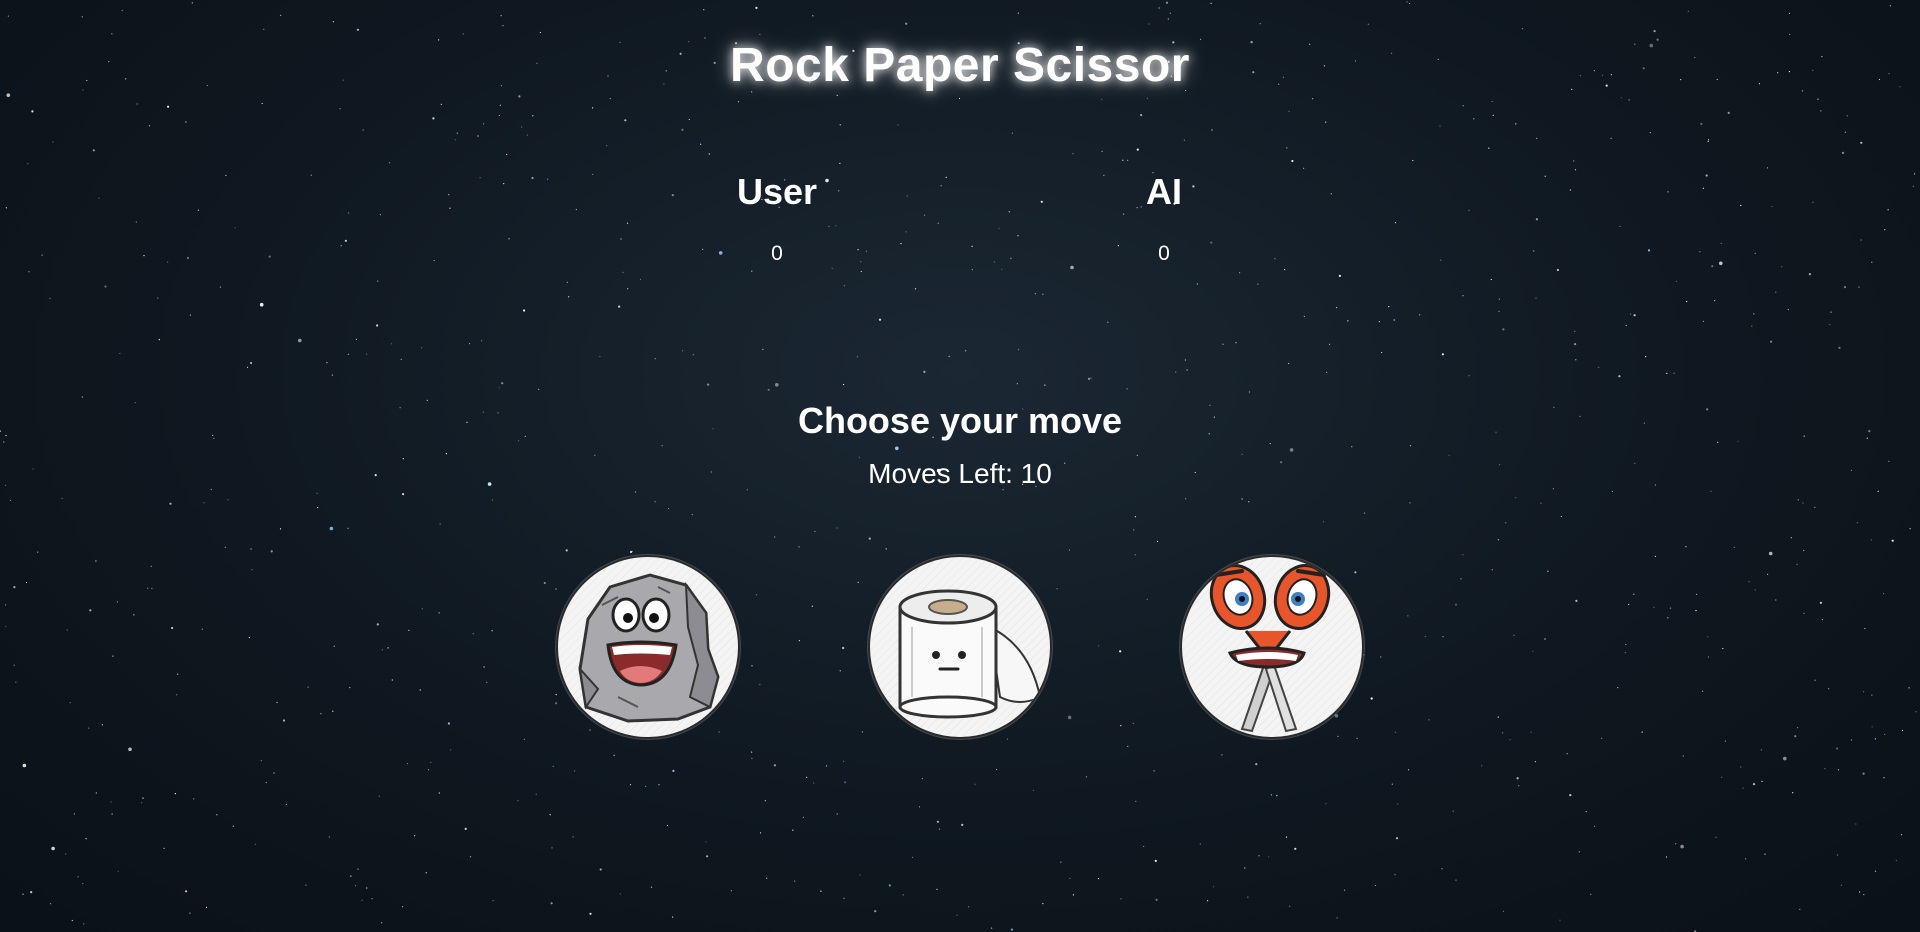 The image size is (1920, 932). What do you see at coordinates (777, 218) in the screenshot?
I see `user-score-panel: User 0` at bounding box center [777, 218].